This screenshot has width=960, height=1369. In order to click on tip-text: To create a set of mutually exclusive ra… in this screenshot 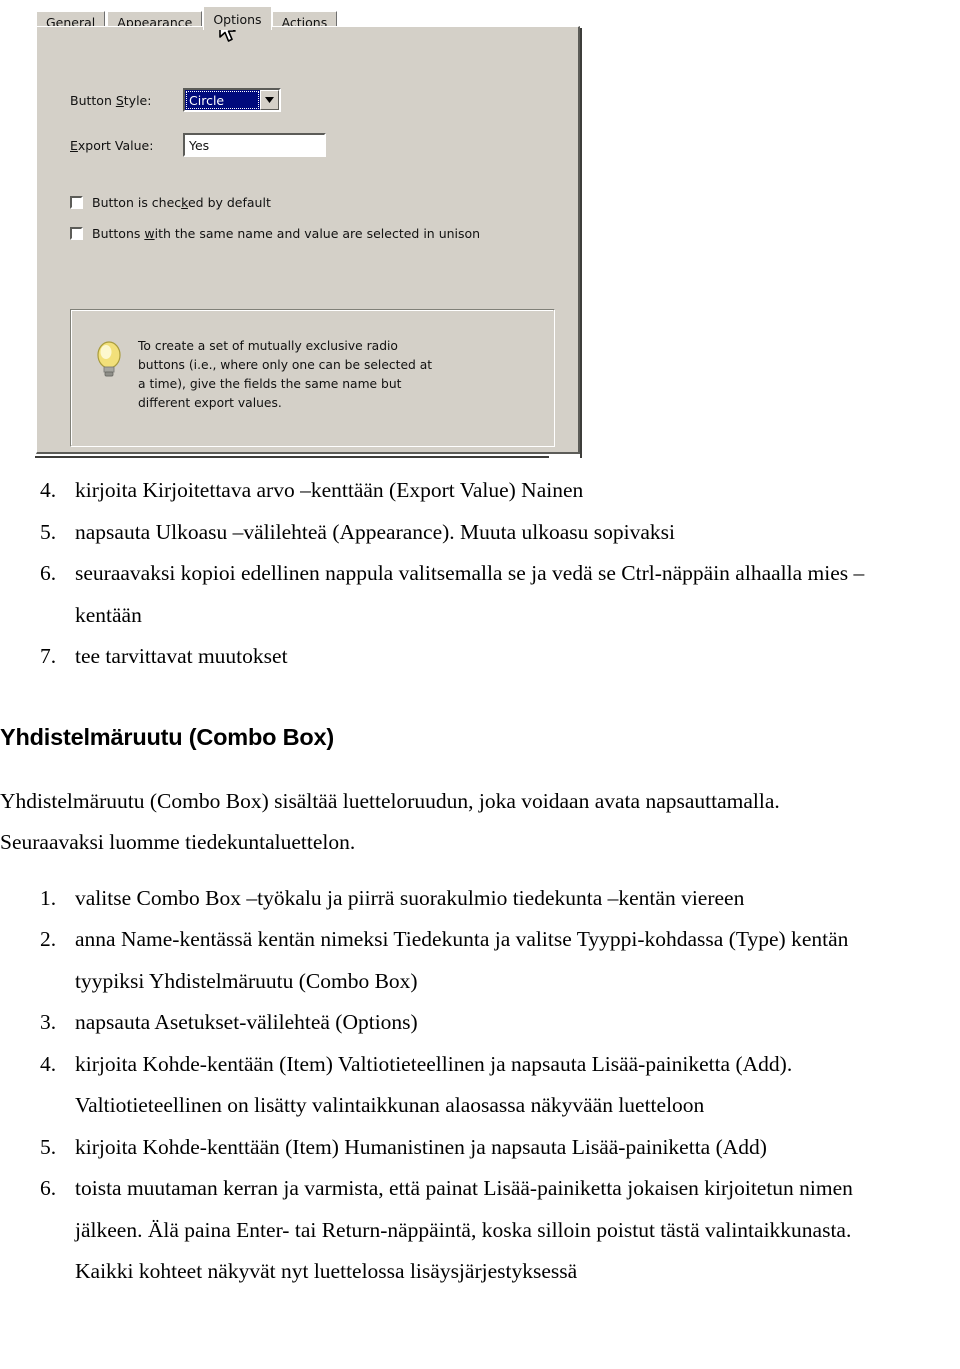, I will do `click(285, 375)`.